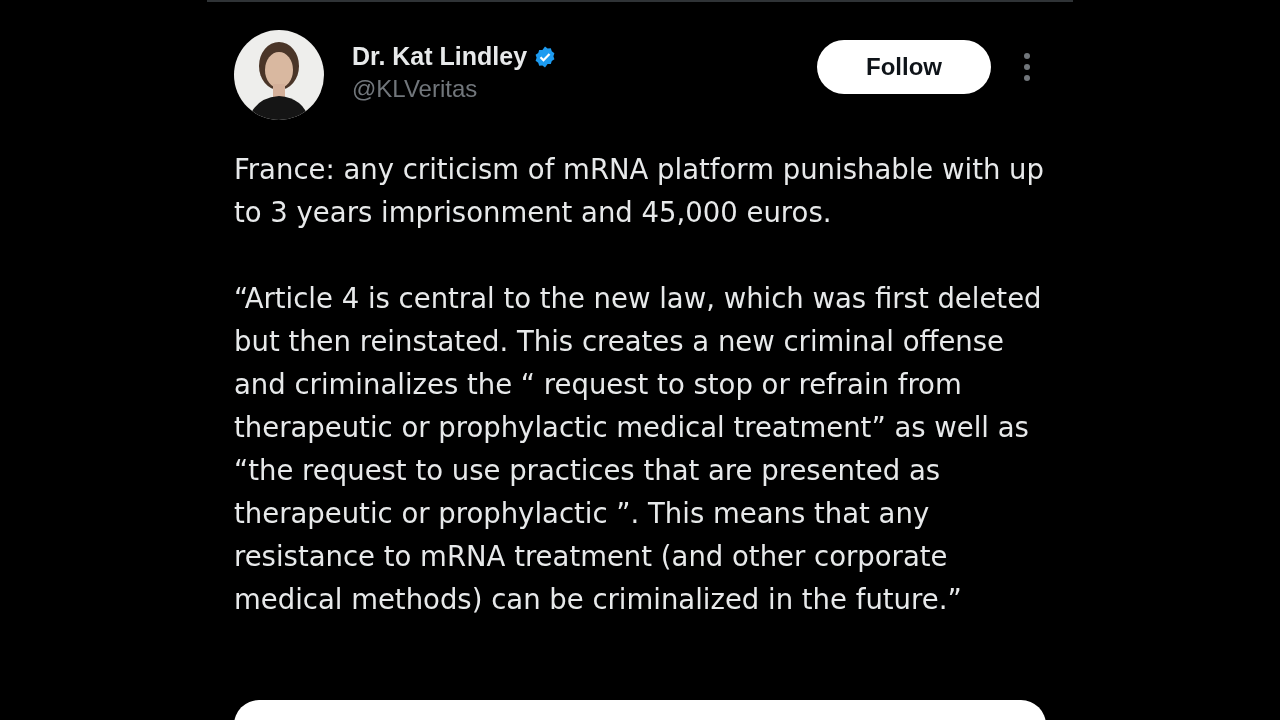 Image resolution: width=1280 pixels, height=720 pixels. Describe the element at coordinates (639, 191) in the screenshot. I see `post-text: France: any criticism of mRNA platform punishable with up to 3 years imprisonment and 45,000 euros.` at that location.